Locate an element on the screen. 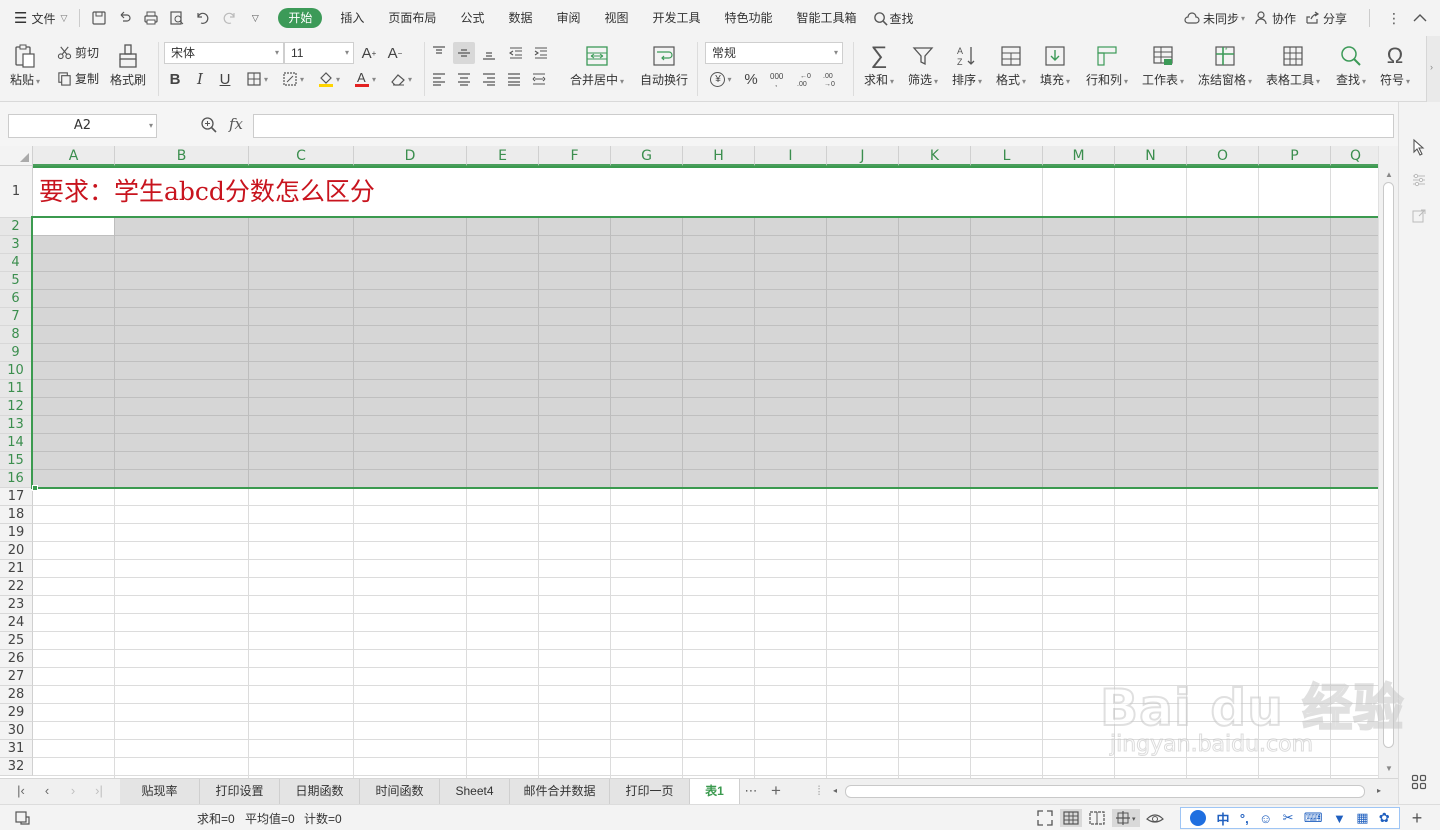 This screenshot has height=830, width=1440. ime-skin-icon: ▼ is located at coordinates (1339, 818).